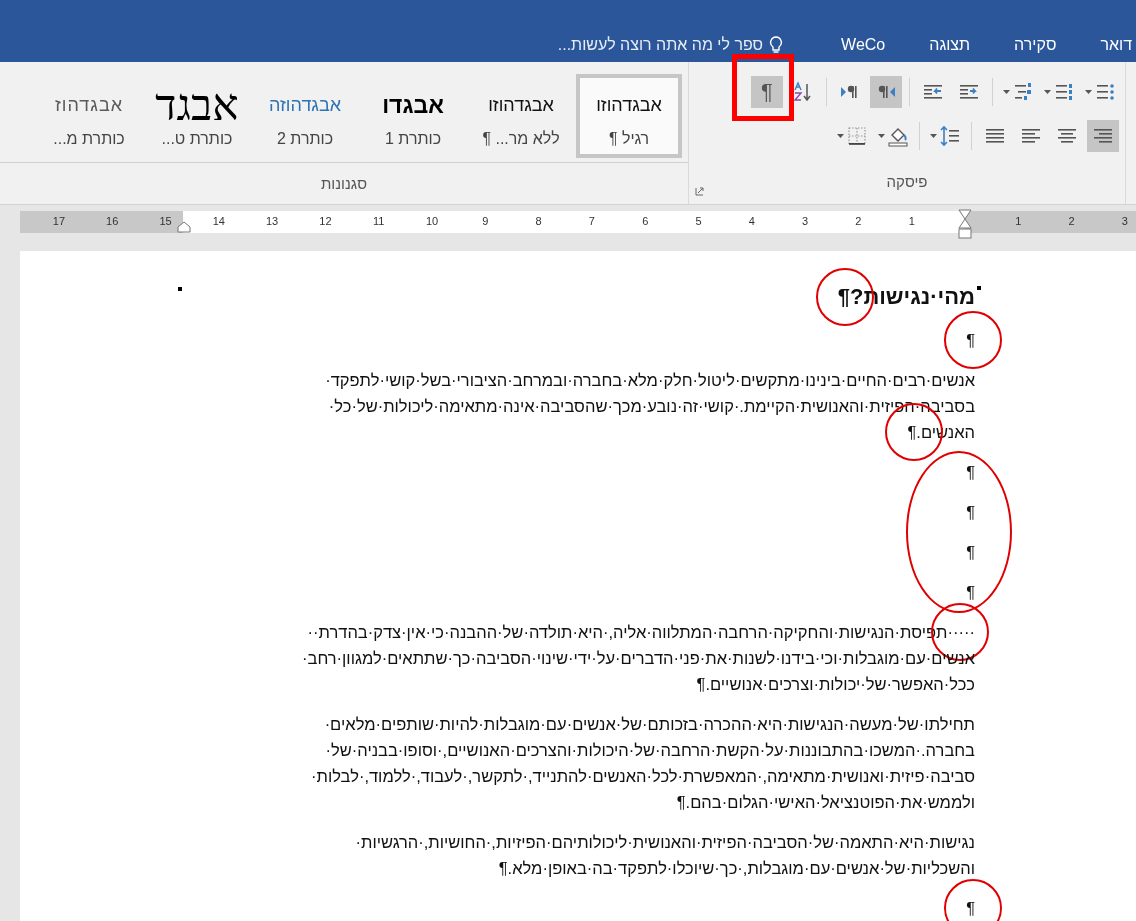  I want to click on bullet-list-icon, so click(1105, 92).